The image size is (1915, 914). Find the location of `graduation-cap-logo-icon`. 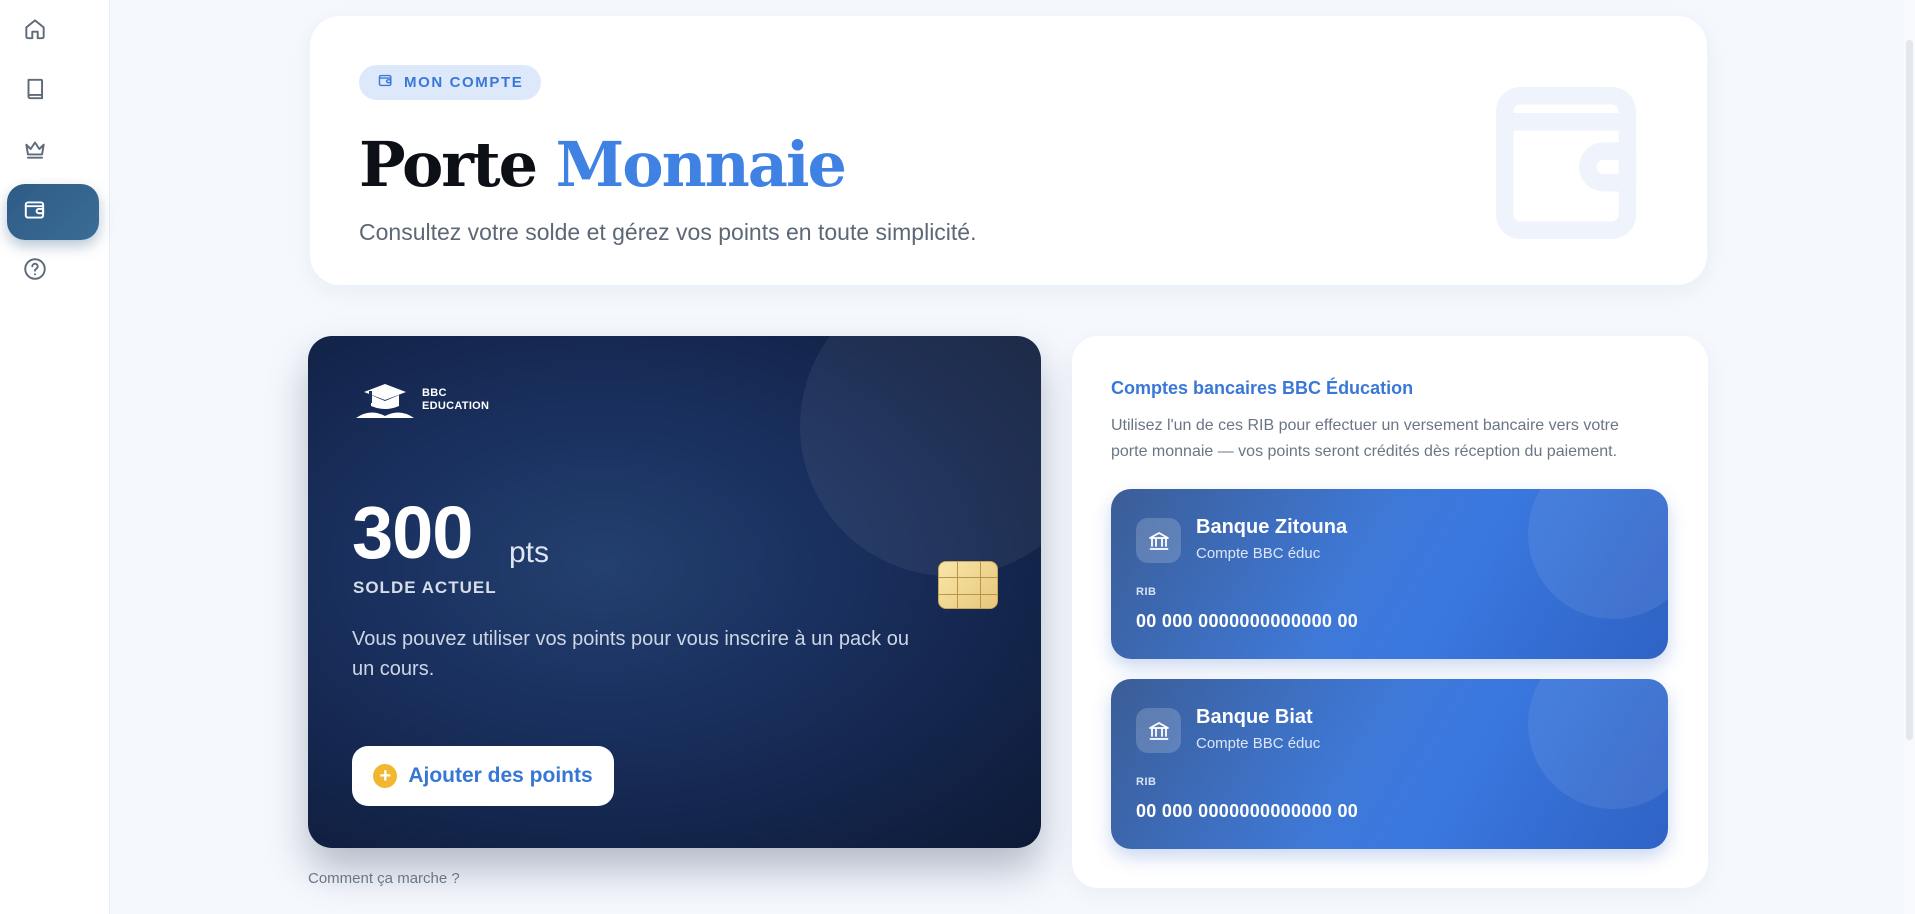

graduation-cap-logo-icon is located at coordinates (385, 401).